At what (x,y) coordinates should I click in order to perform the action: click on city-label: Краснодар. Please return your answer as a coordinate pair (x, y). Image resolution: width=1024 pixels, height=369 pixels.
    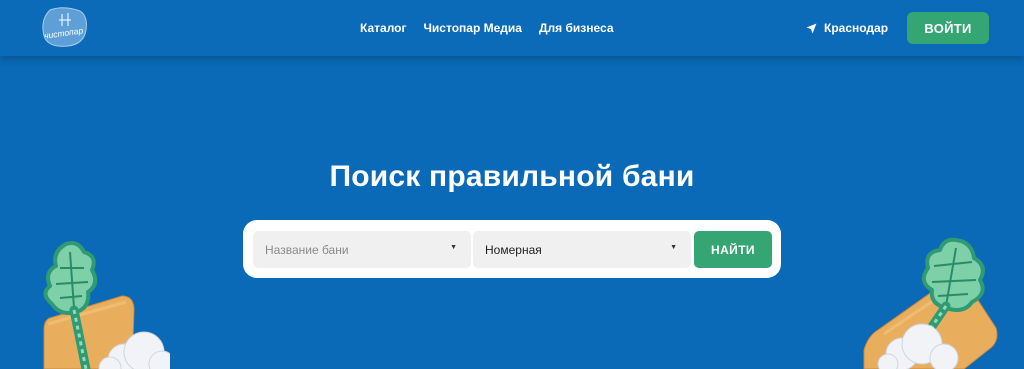
    Looking at the image, I should click on (856, 28).